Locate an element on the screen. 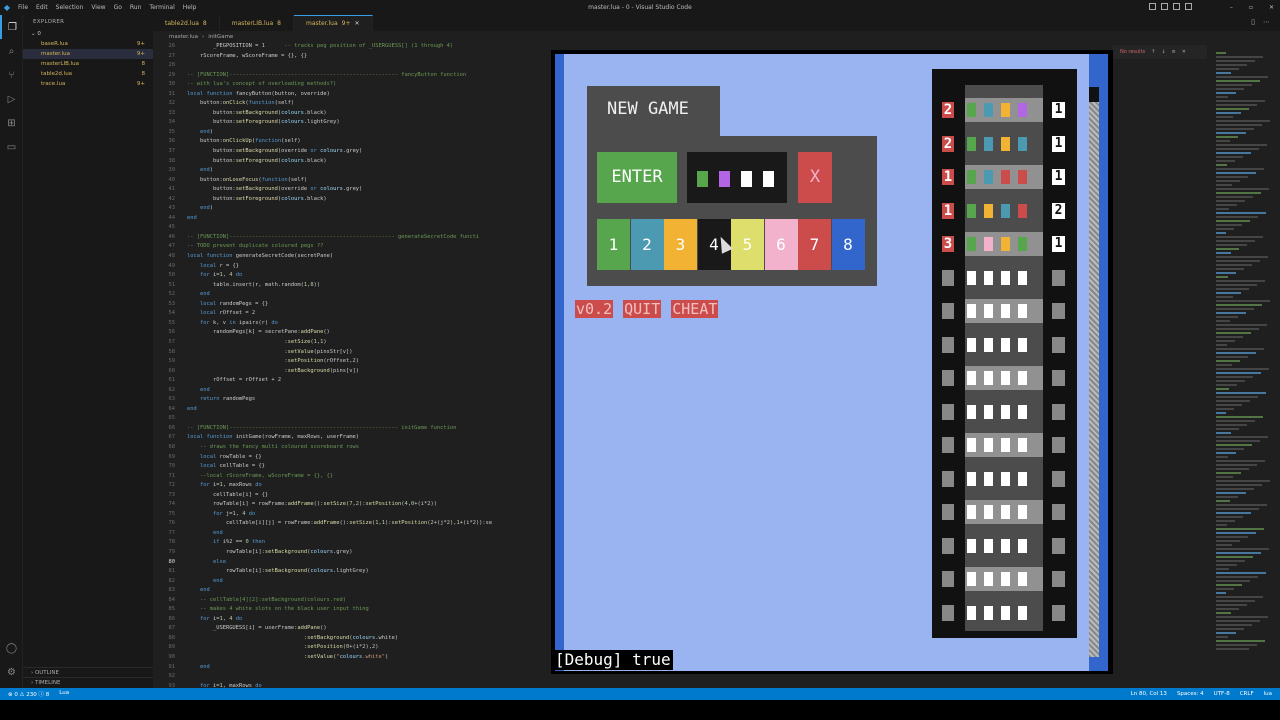 The height and width of the screenshot is (720, 1280). color-button-2: 2 is located at coordinates (647, 244).